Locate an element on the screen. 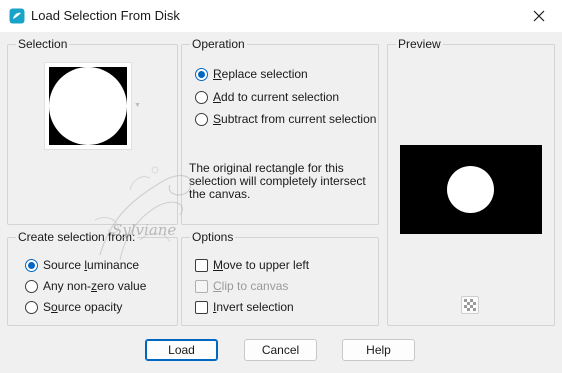 This screenshot has width=562, height=373. radio-add-to-selection: Add to current selection is located at coordinates (267, 97).